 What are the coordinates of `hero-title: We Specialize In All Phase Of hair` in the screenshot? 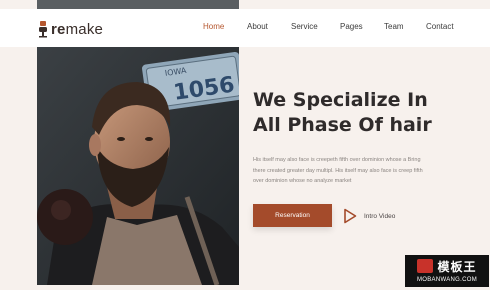 It's located at (342, 112).